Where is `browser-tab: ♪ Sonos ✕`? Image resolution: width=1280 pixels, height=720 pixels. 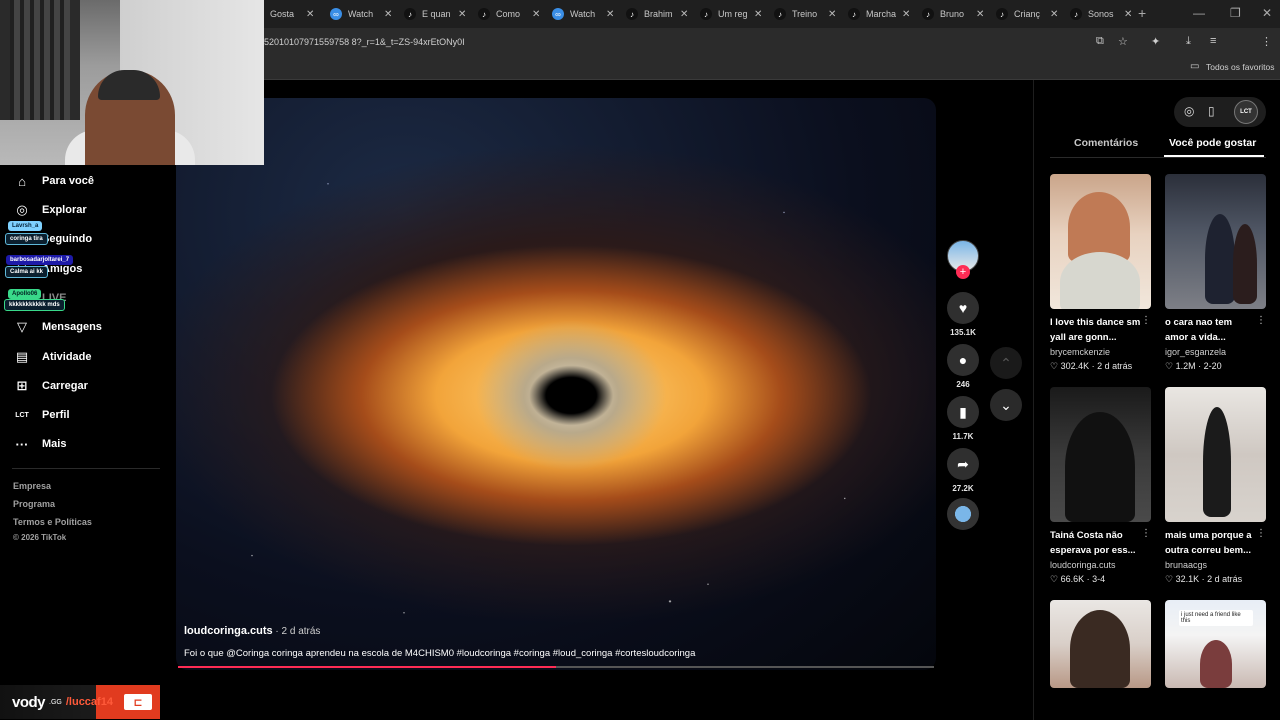 browser-tab: ♪ Sonos ✕ is located at coordinates (1101, 14).